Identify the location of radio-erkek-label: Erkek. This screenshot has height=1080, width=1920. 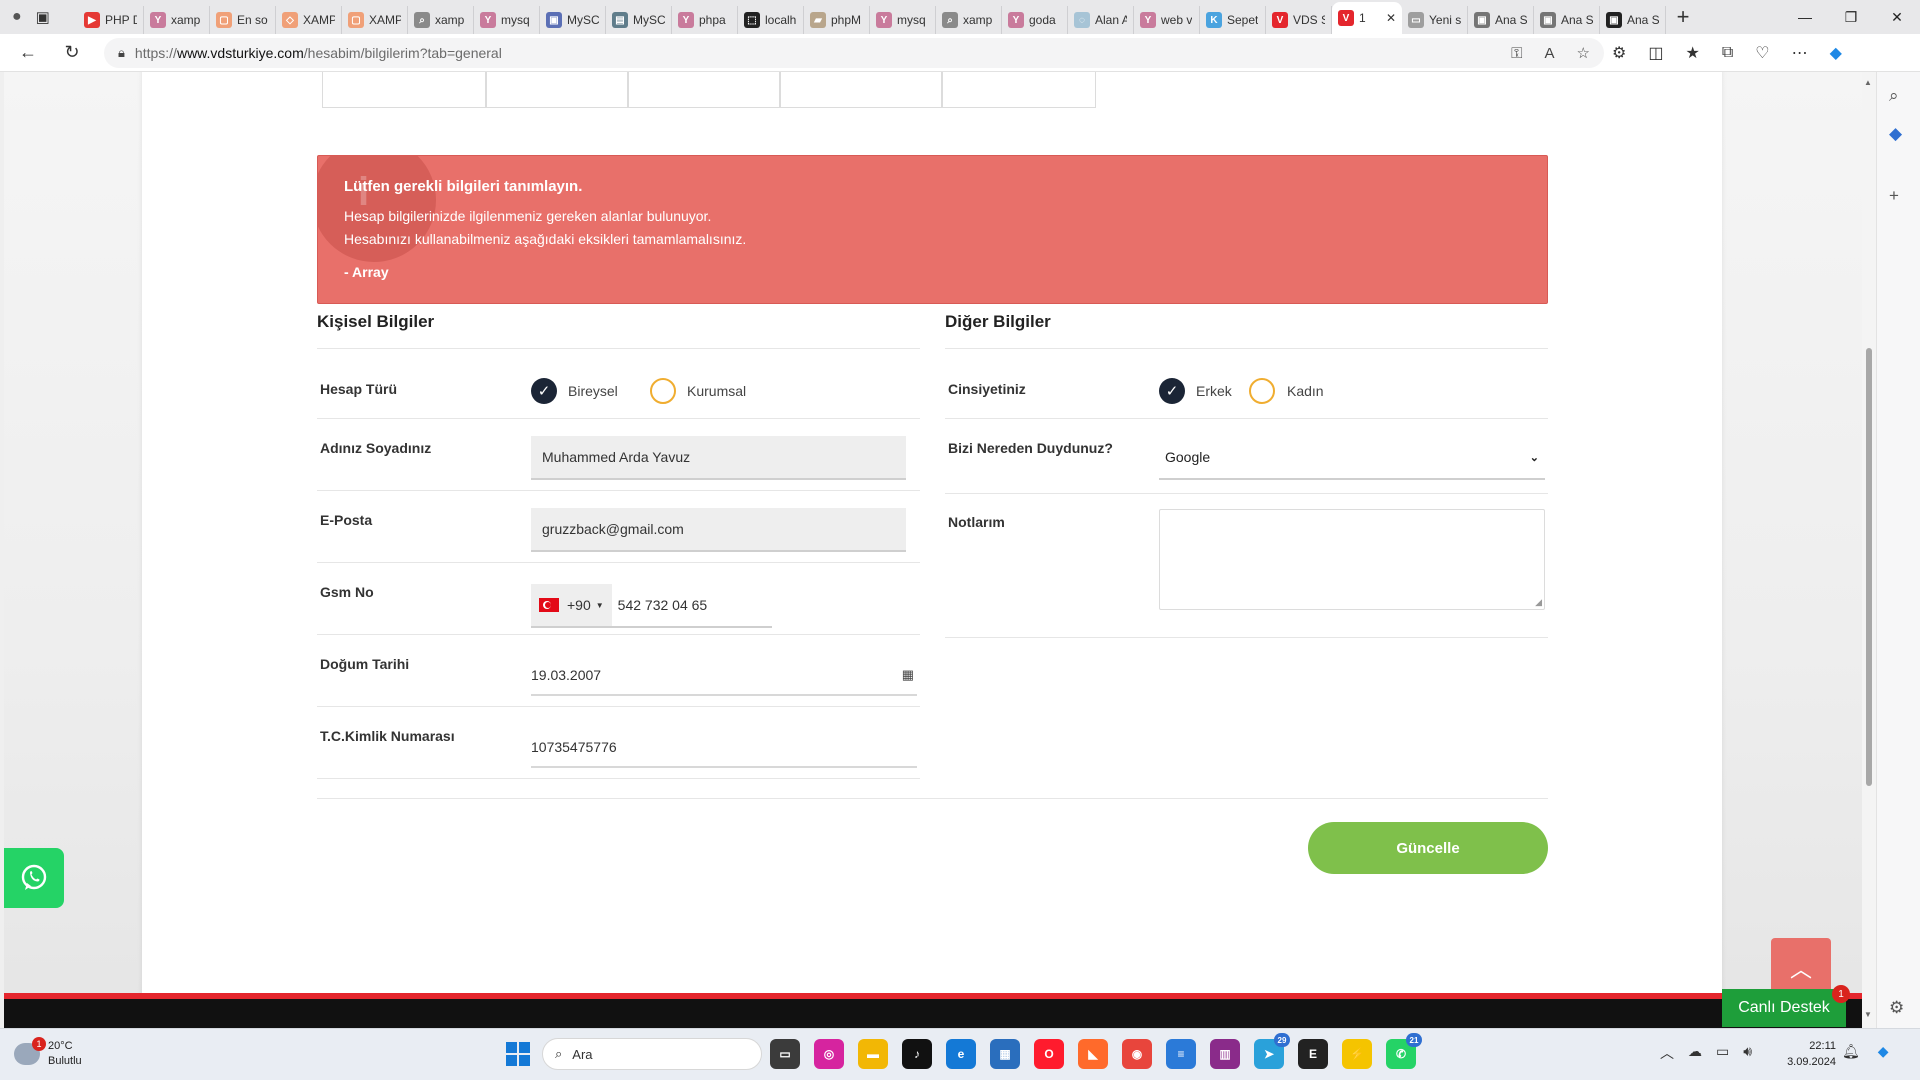
(1214, 391).